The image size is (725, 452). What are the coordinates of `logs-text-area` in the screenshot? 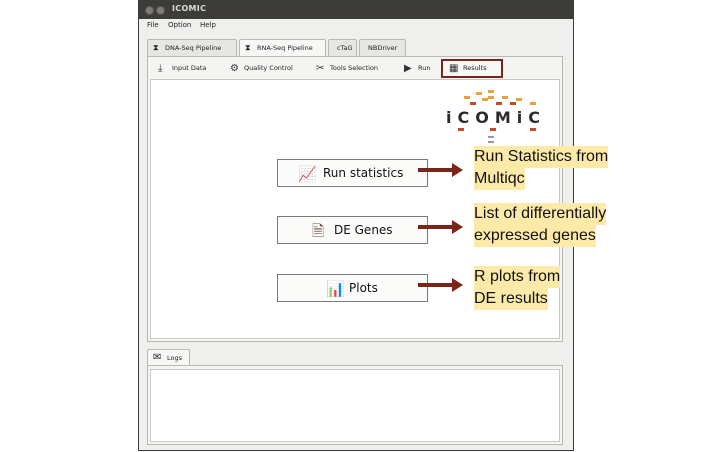 It's located at (355, 405).